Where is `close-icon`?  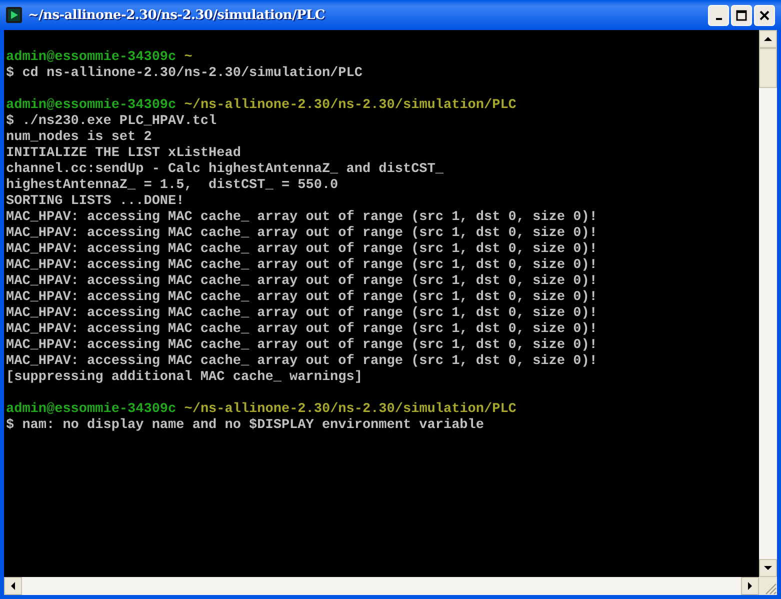 close-icon is located at coordinates (764, 15).